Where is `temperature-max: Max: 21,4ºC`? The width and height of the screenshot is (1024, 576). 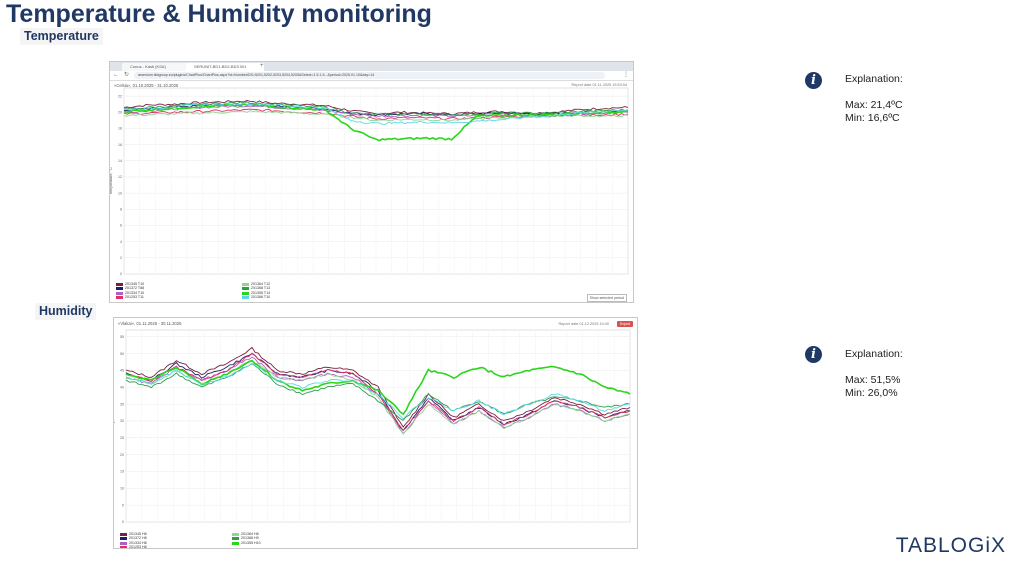
temperature-max: Max: 21,4ºC is located at coordinates (874, 105).